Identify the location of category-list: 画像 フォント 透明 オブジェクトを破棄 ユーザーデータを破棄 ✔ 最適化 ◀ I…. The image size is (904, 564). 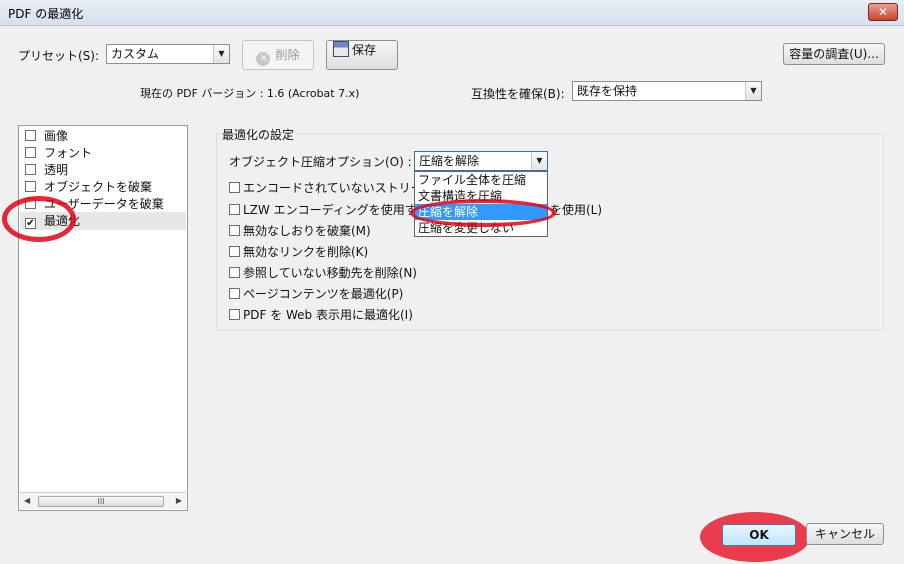
(103, 318).